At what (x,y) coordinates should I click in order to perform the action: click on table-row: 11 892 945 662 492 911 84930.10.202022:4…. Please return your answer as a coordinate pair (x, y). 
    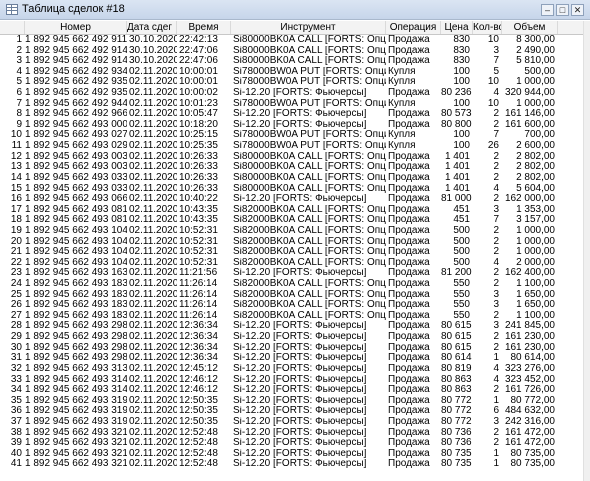
    Looking at the image, I should click on (291, 40).